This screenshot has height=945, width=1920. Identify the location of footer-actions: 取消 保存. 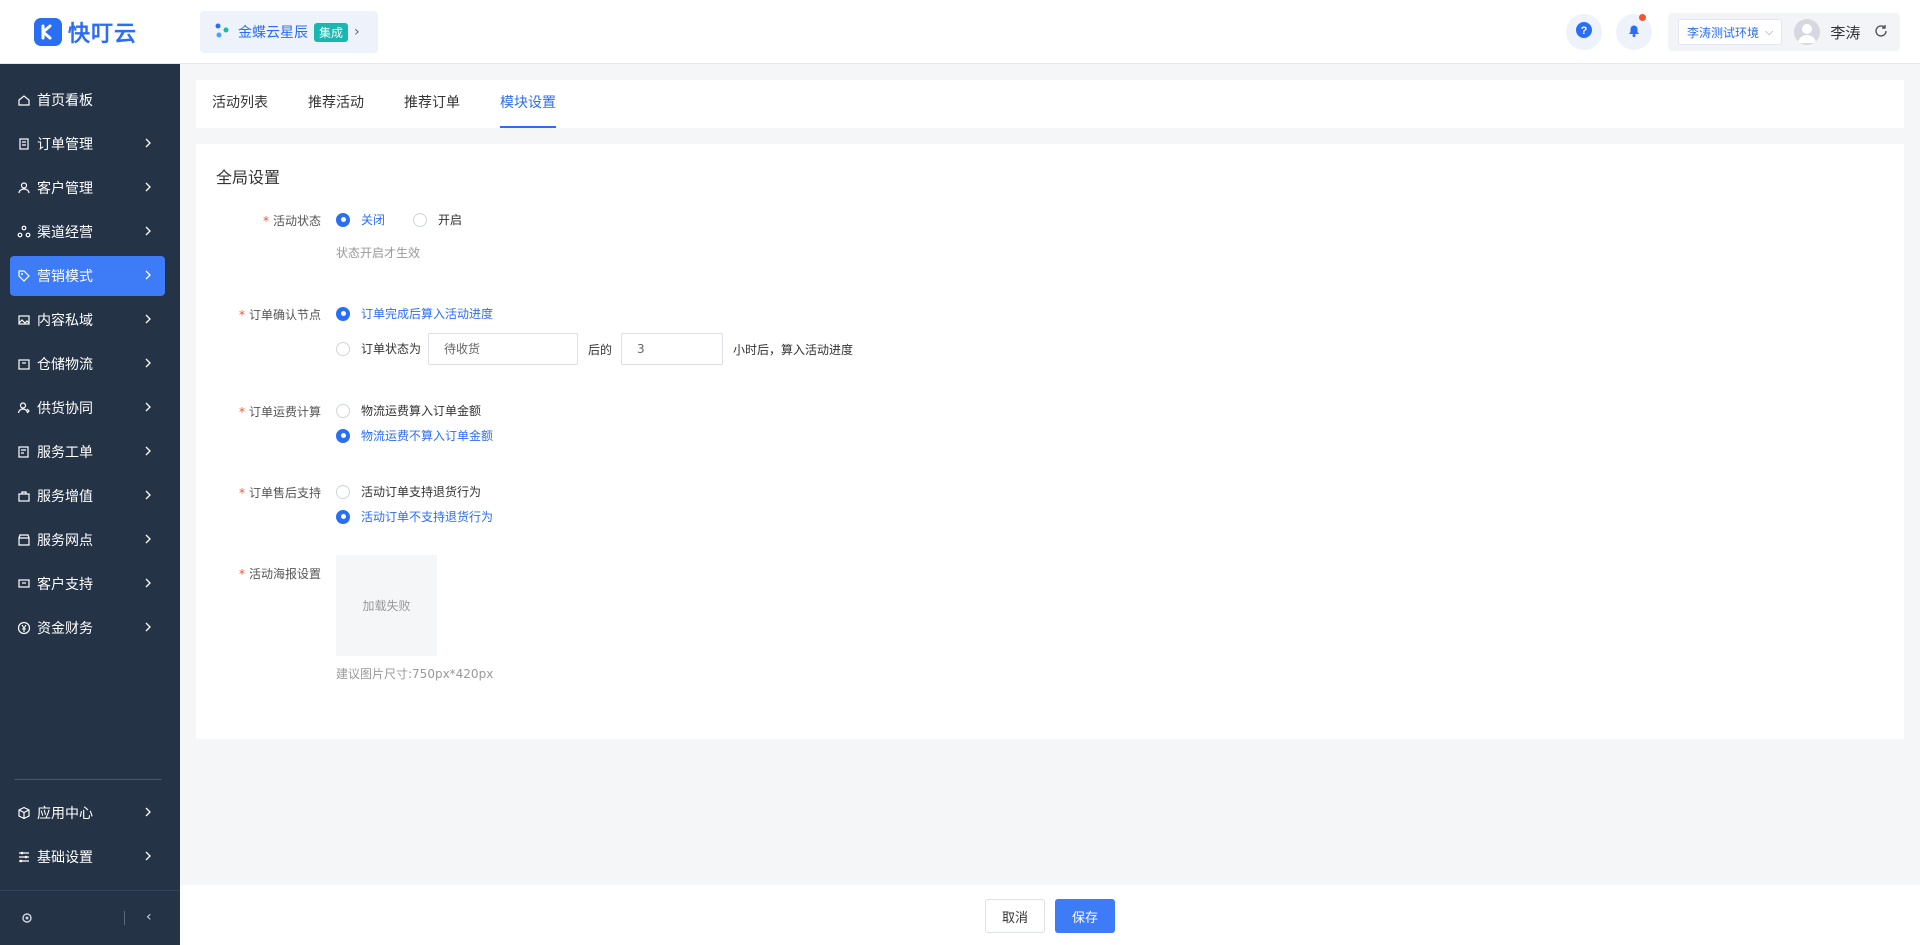
(1050, 915).